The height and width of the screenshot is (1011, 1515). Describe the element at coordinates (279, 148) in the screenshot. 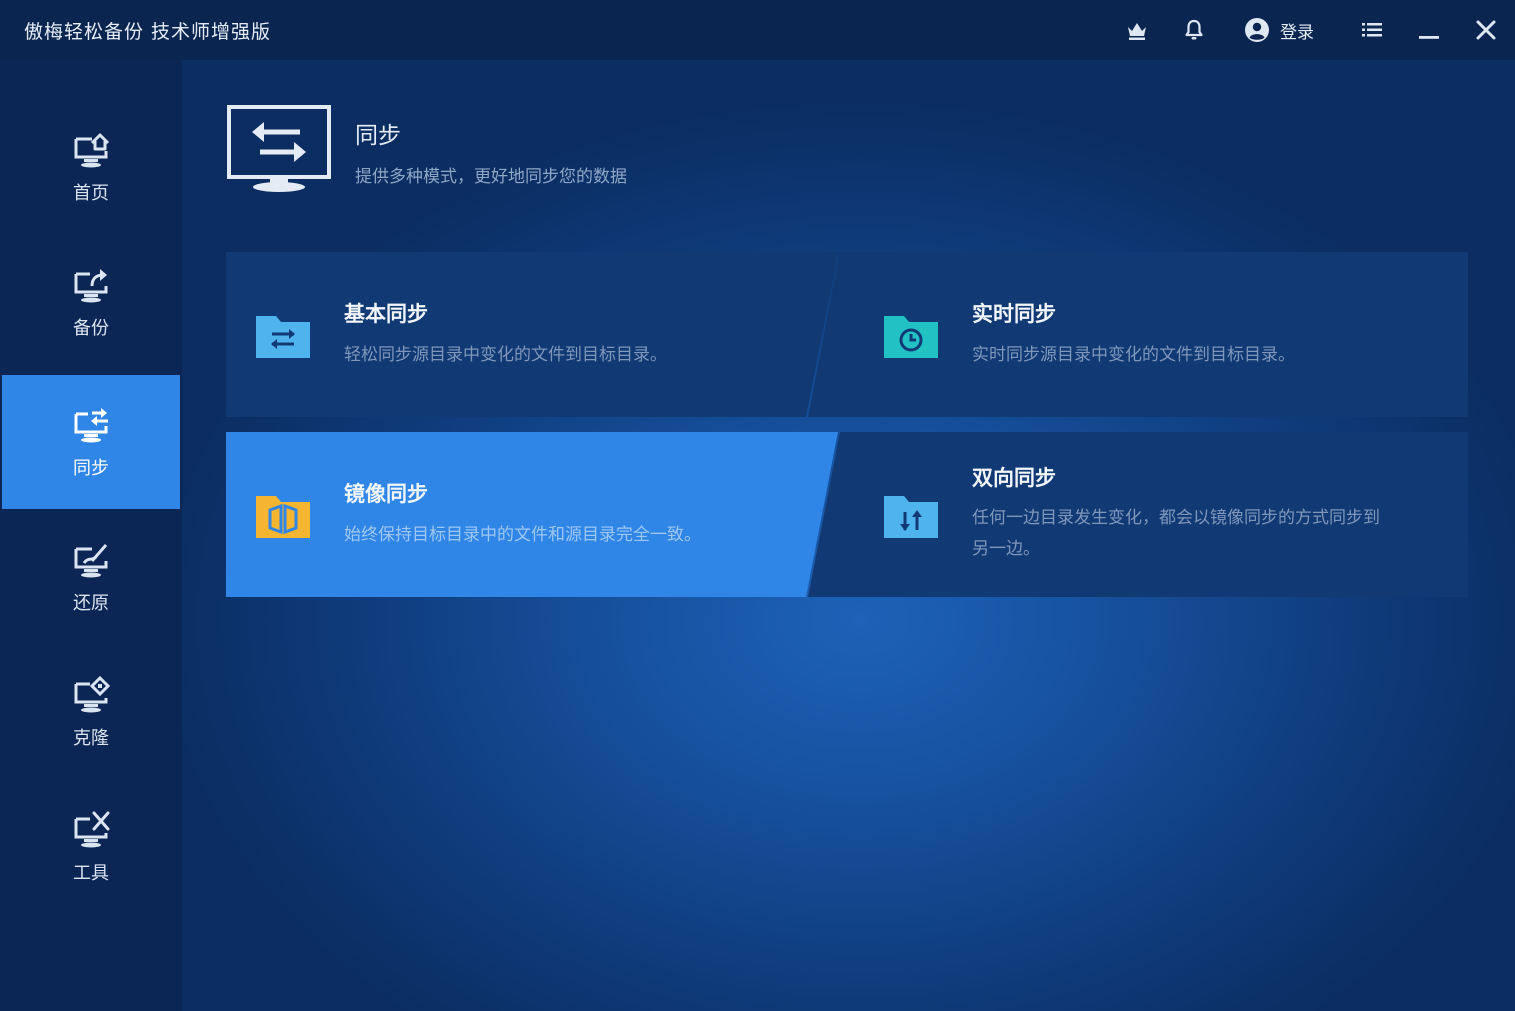

I see `sync-monitor-icon` at that location.